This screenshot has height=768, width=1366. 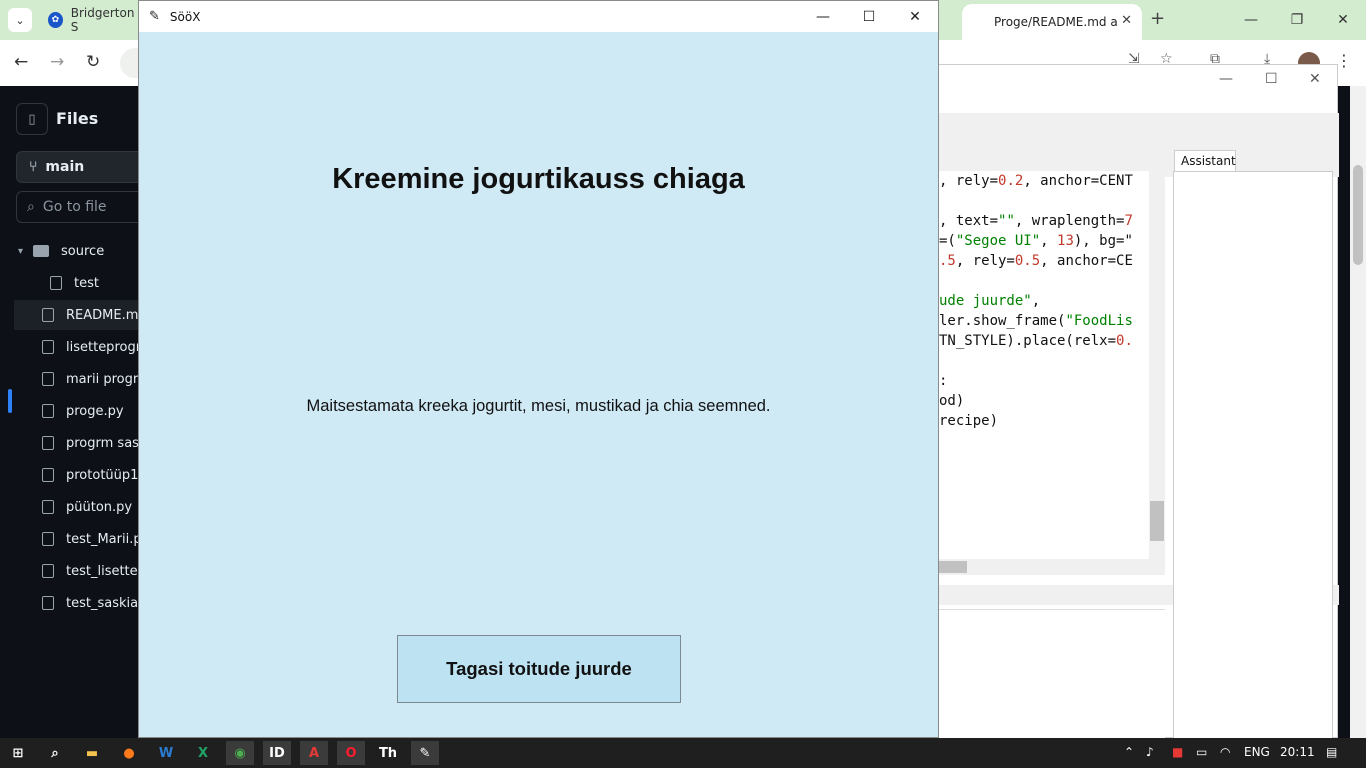 What do you see at coordinates (539, 669) in the screenshot?
I see `back-to-foods-button: Tagasi toitude juurde` at bounding box center [539, 669].